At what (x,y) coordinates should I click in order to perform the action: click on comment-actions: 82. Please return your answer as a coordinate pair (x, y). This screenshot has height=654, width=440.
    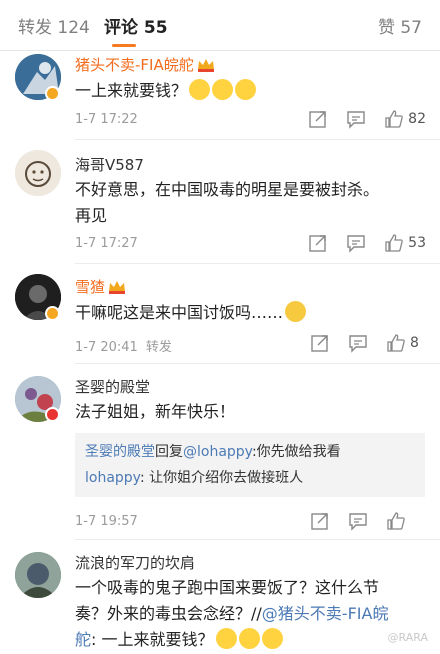
    Looking at the image, I should click on (358, 119).